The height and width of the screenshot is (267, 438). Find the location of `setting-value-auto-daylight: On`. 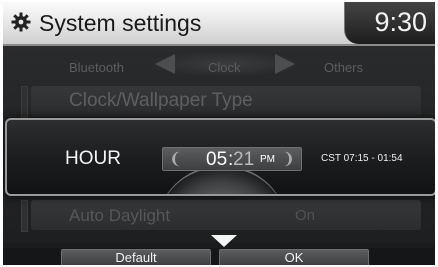

setting-value-auto-daylight: On is located at coordinates (305, 215).